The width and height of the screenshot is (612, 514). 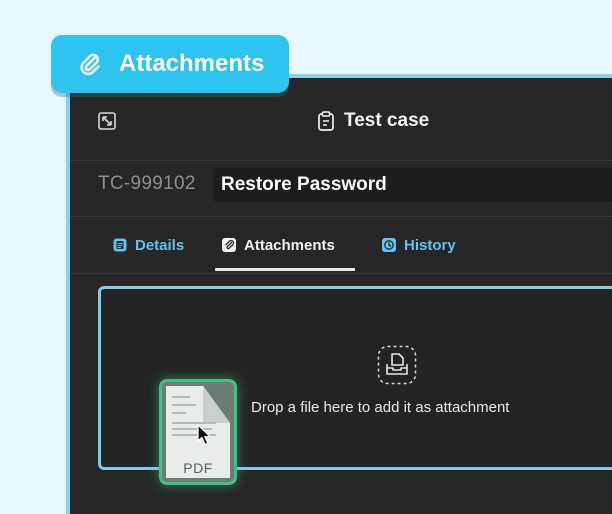 What do you see at coordinates (326, 121) in the screenshot?
I see `clipboard-icon` at bounding box center [326, 121].